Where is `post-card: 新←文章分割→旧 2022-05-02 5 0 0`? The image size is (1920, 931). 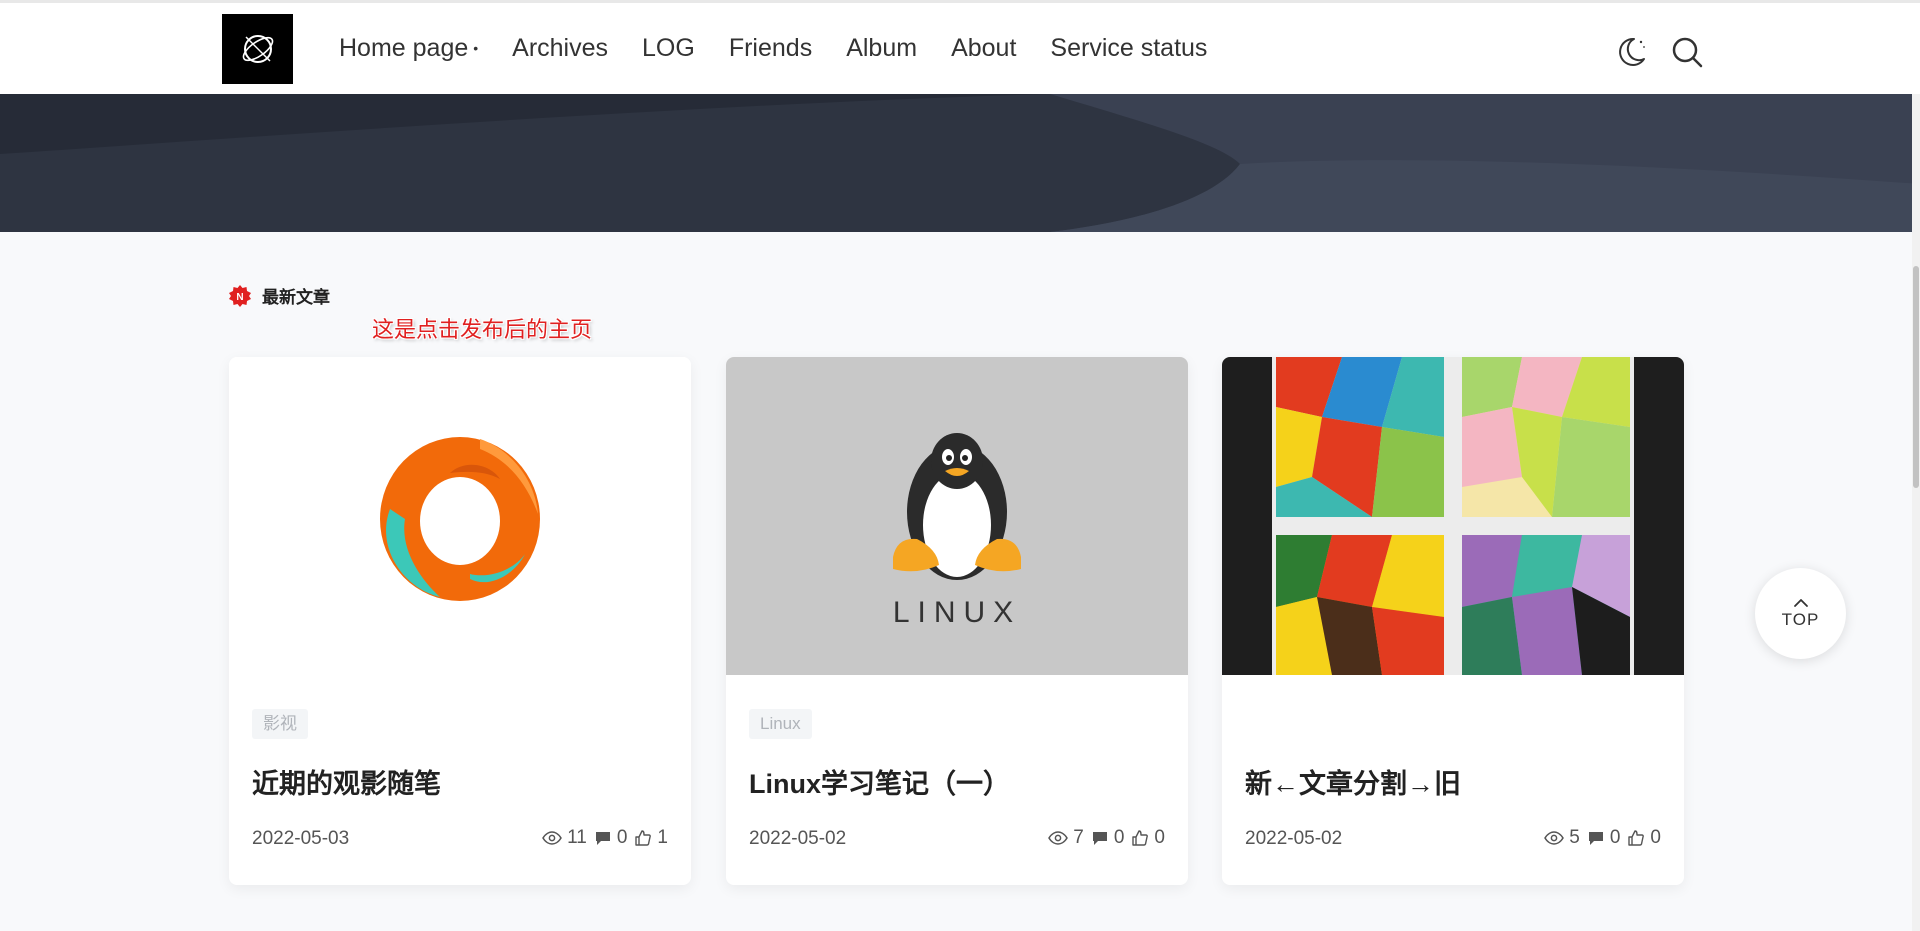
post-card: 新←文章分割→旧 2022-05-02 5 0 0 is located at coordinates (1453, 621).